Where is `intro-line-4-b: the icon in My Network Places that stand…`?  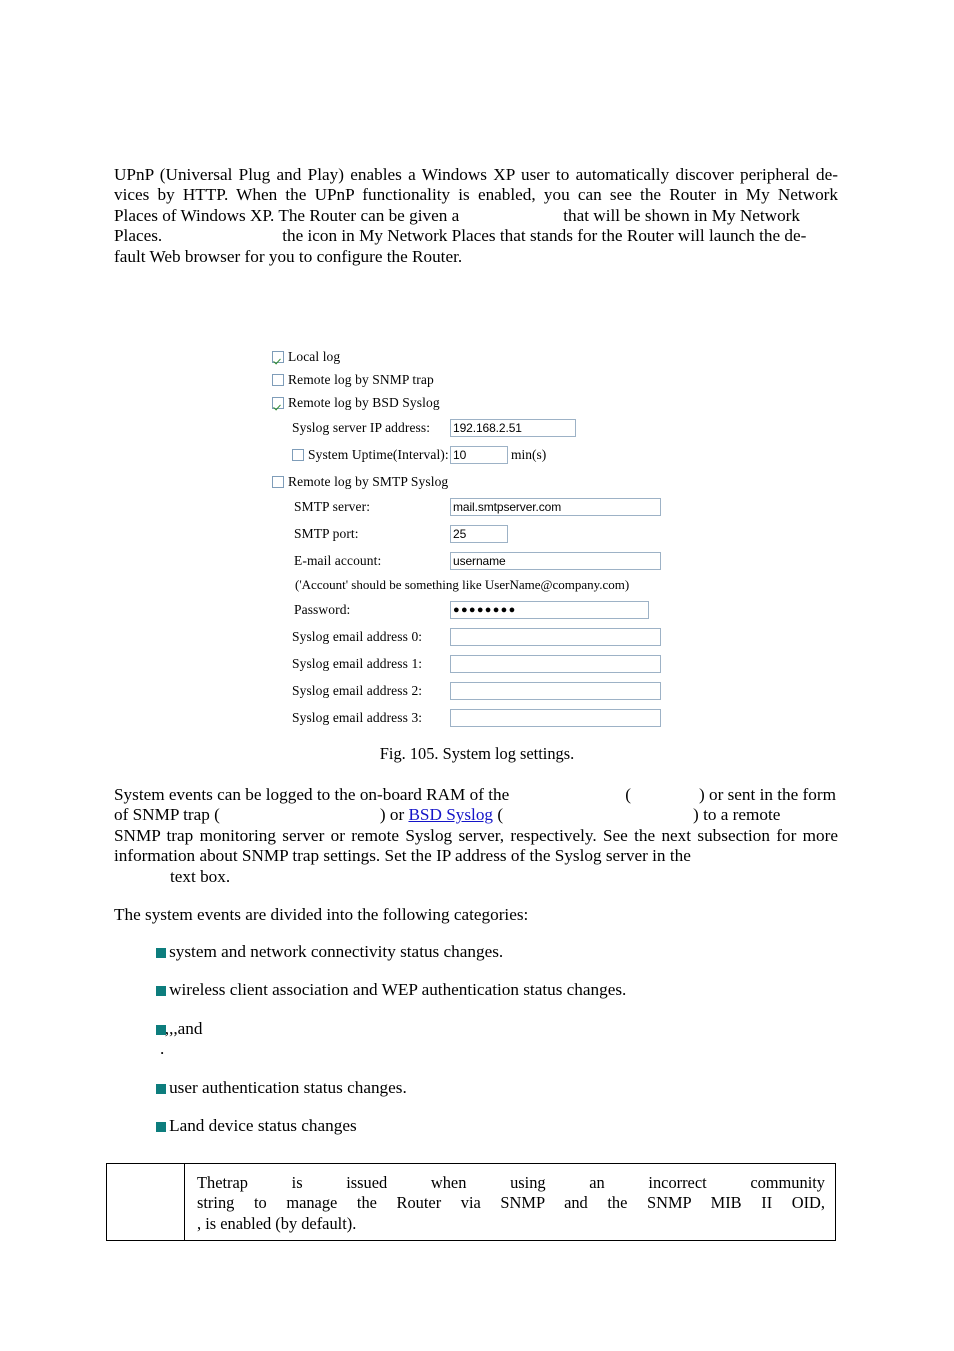 intro-line-4-b: the icon in My Network Places that stand… is located at coordinates (544, 236).